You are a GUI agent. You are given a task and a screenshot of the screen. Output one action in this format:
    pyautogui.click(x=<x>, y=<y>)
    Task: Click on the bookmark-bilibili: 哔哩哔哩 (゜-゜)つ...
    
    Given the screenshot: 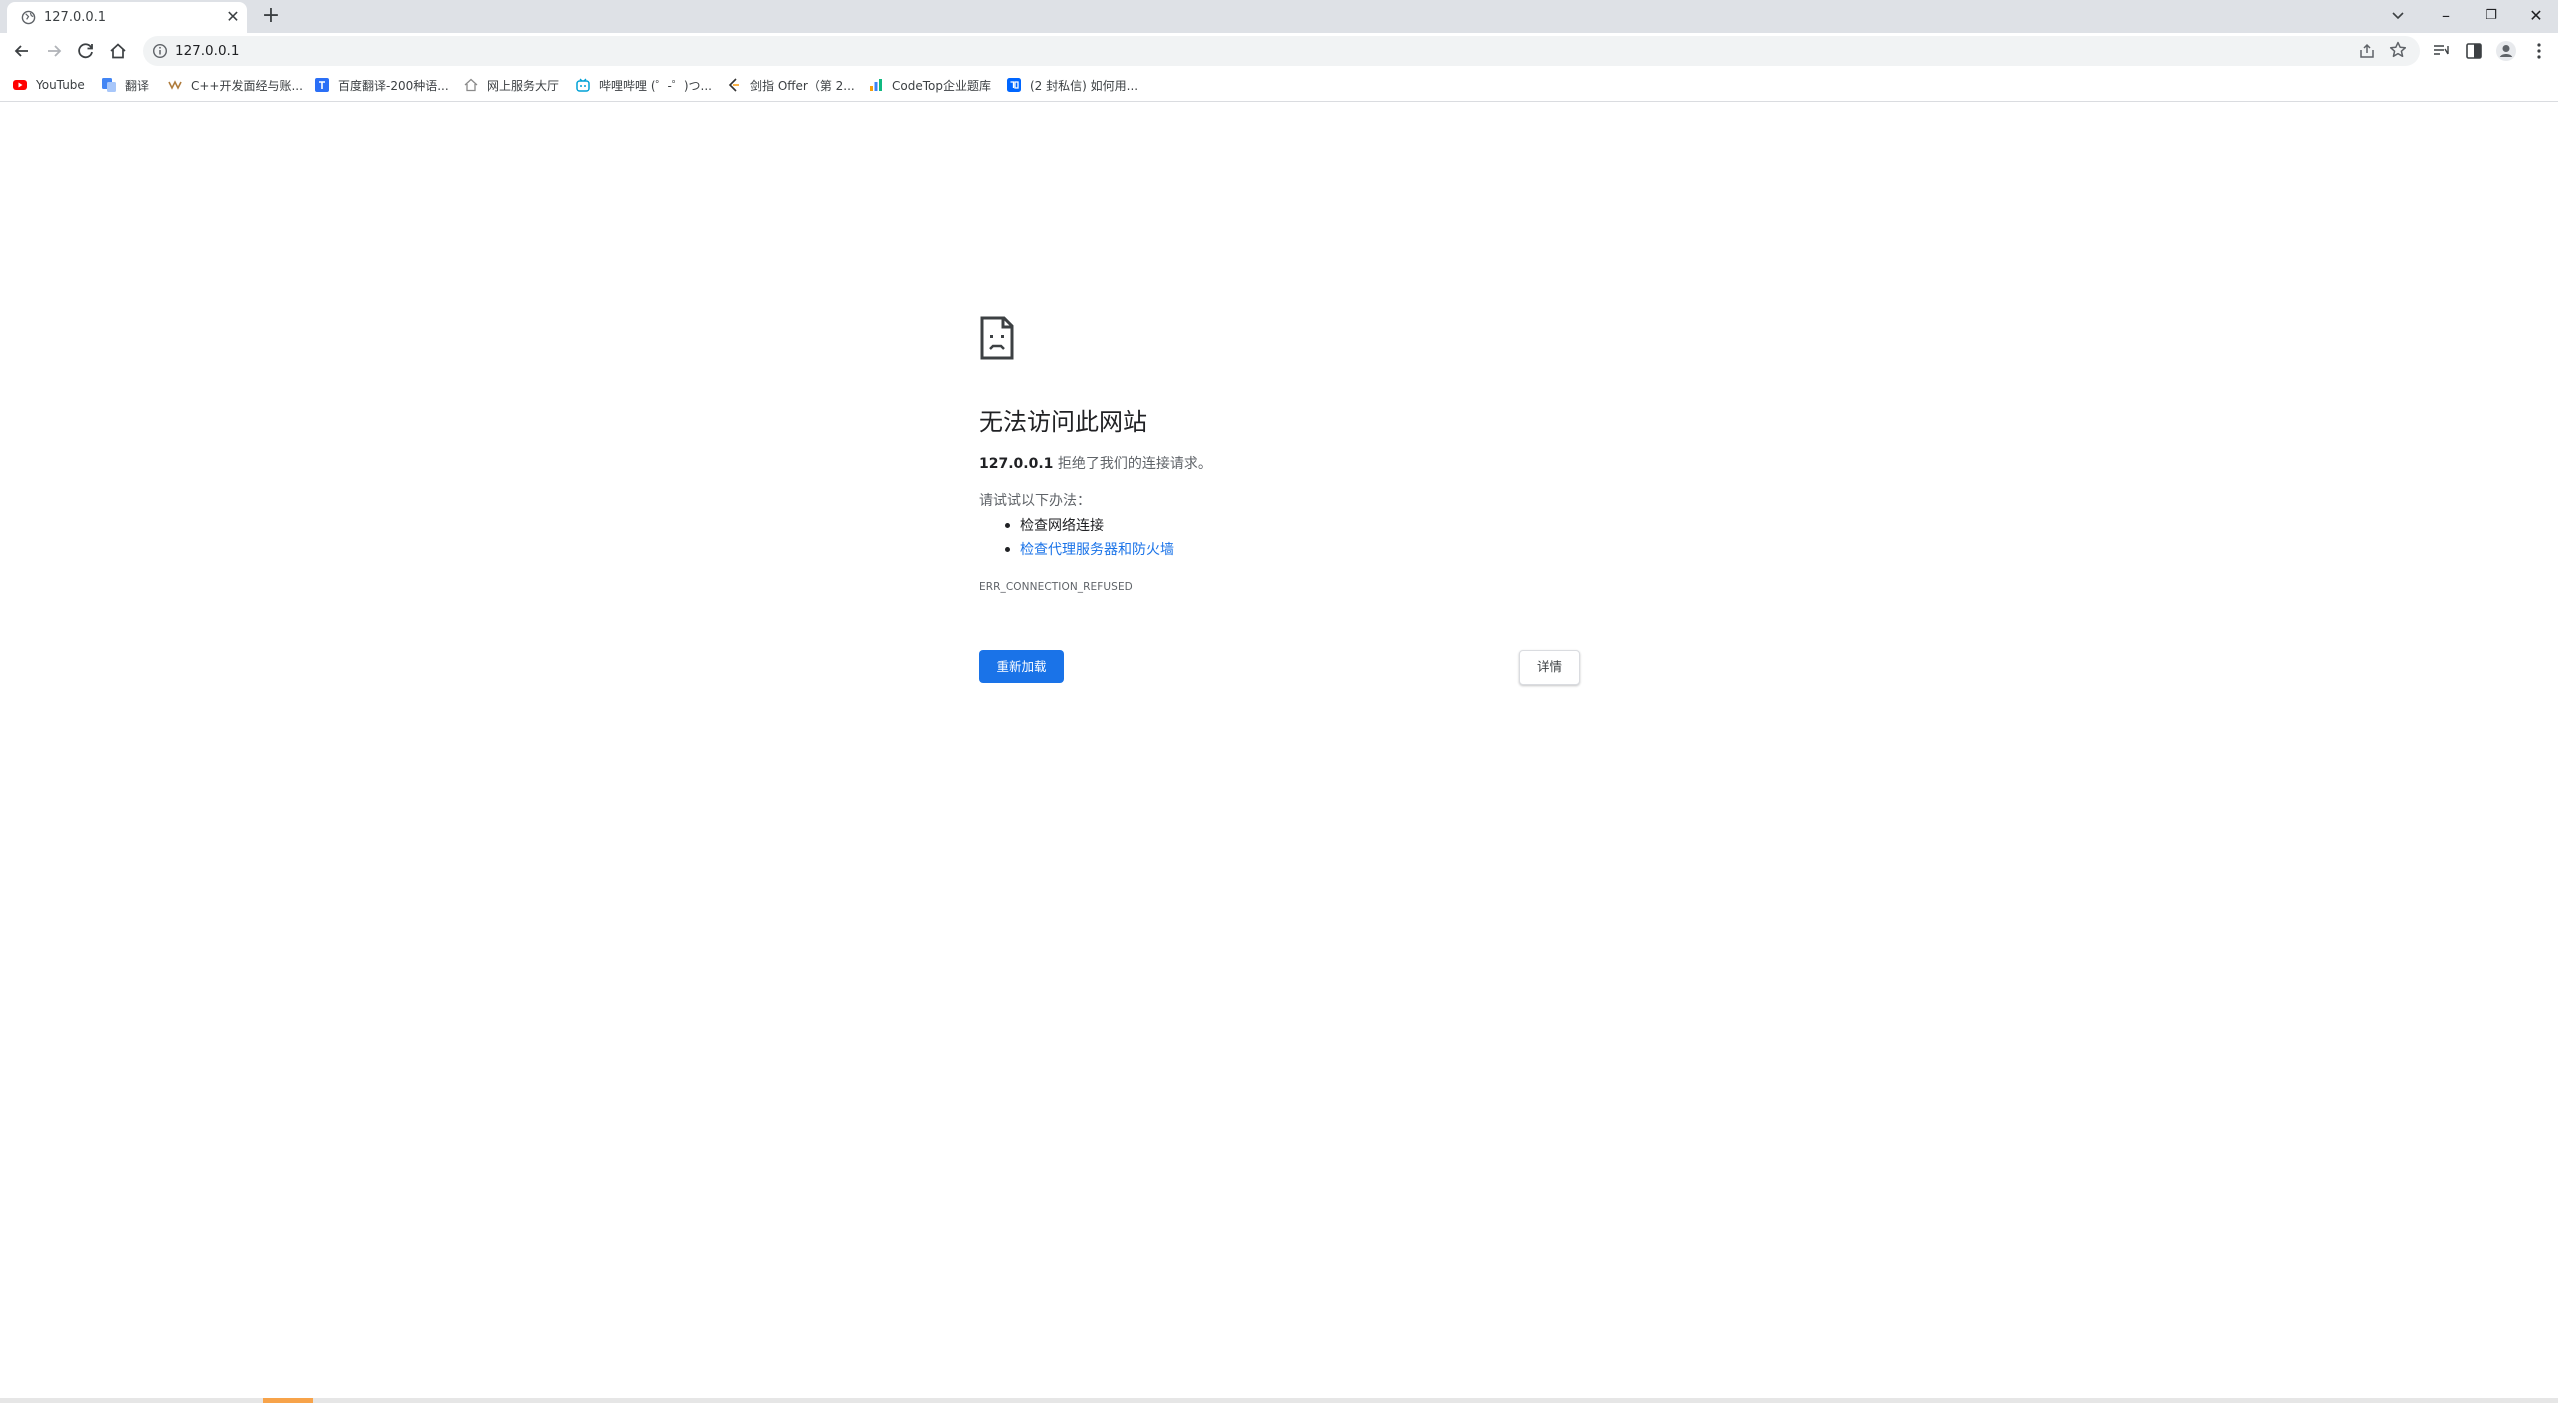 What is the action you would take?
    pyautogui.click(x=644, y=85)
    